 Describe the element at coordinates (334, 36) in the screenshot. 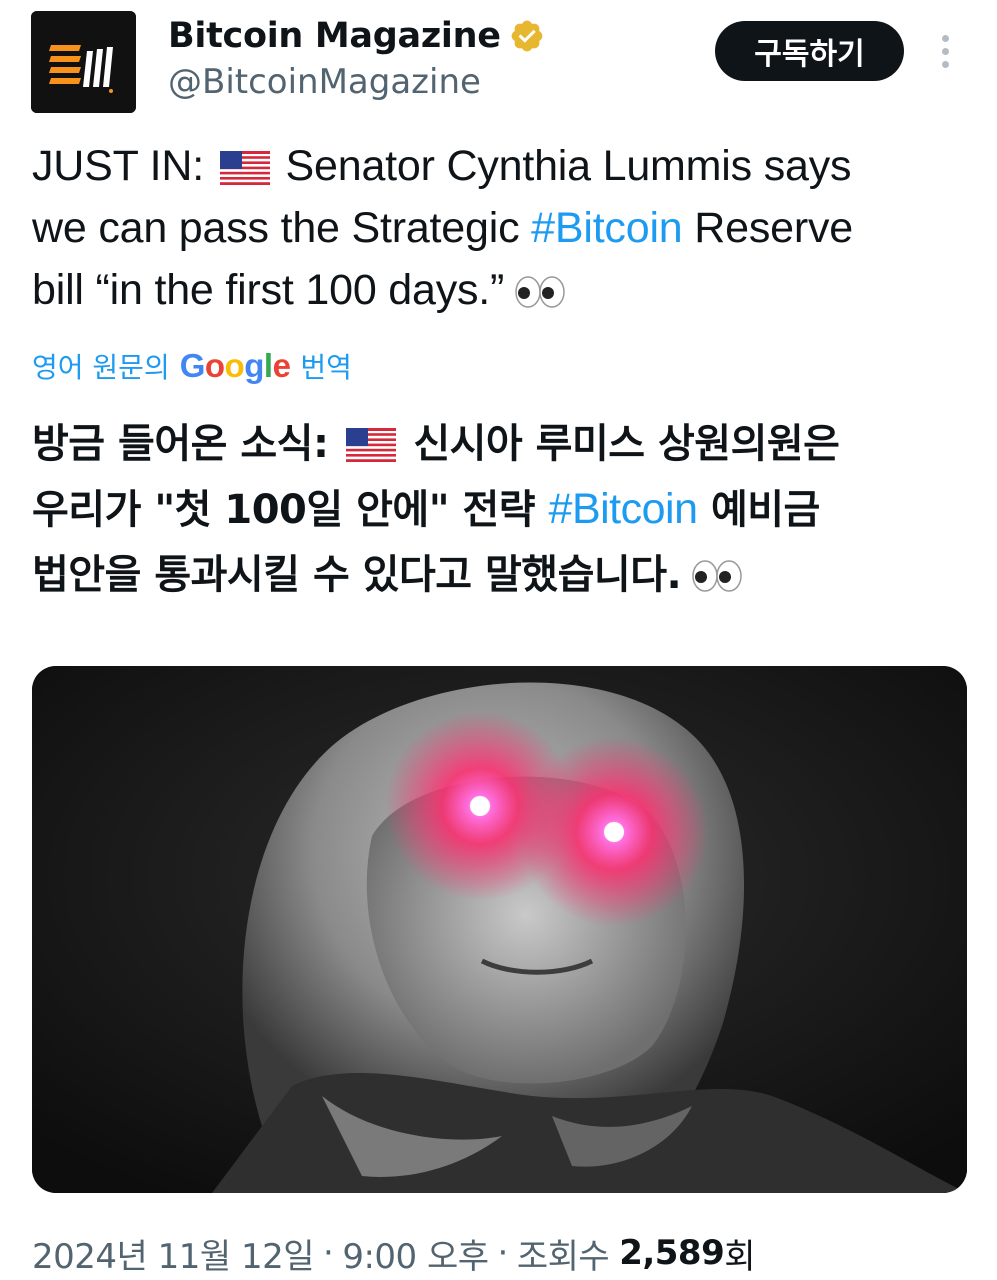

I see `display-name: Bitcoin Magazine` at that location.